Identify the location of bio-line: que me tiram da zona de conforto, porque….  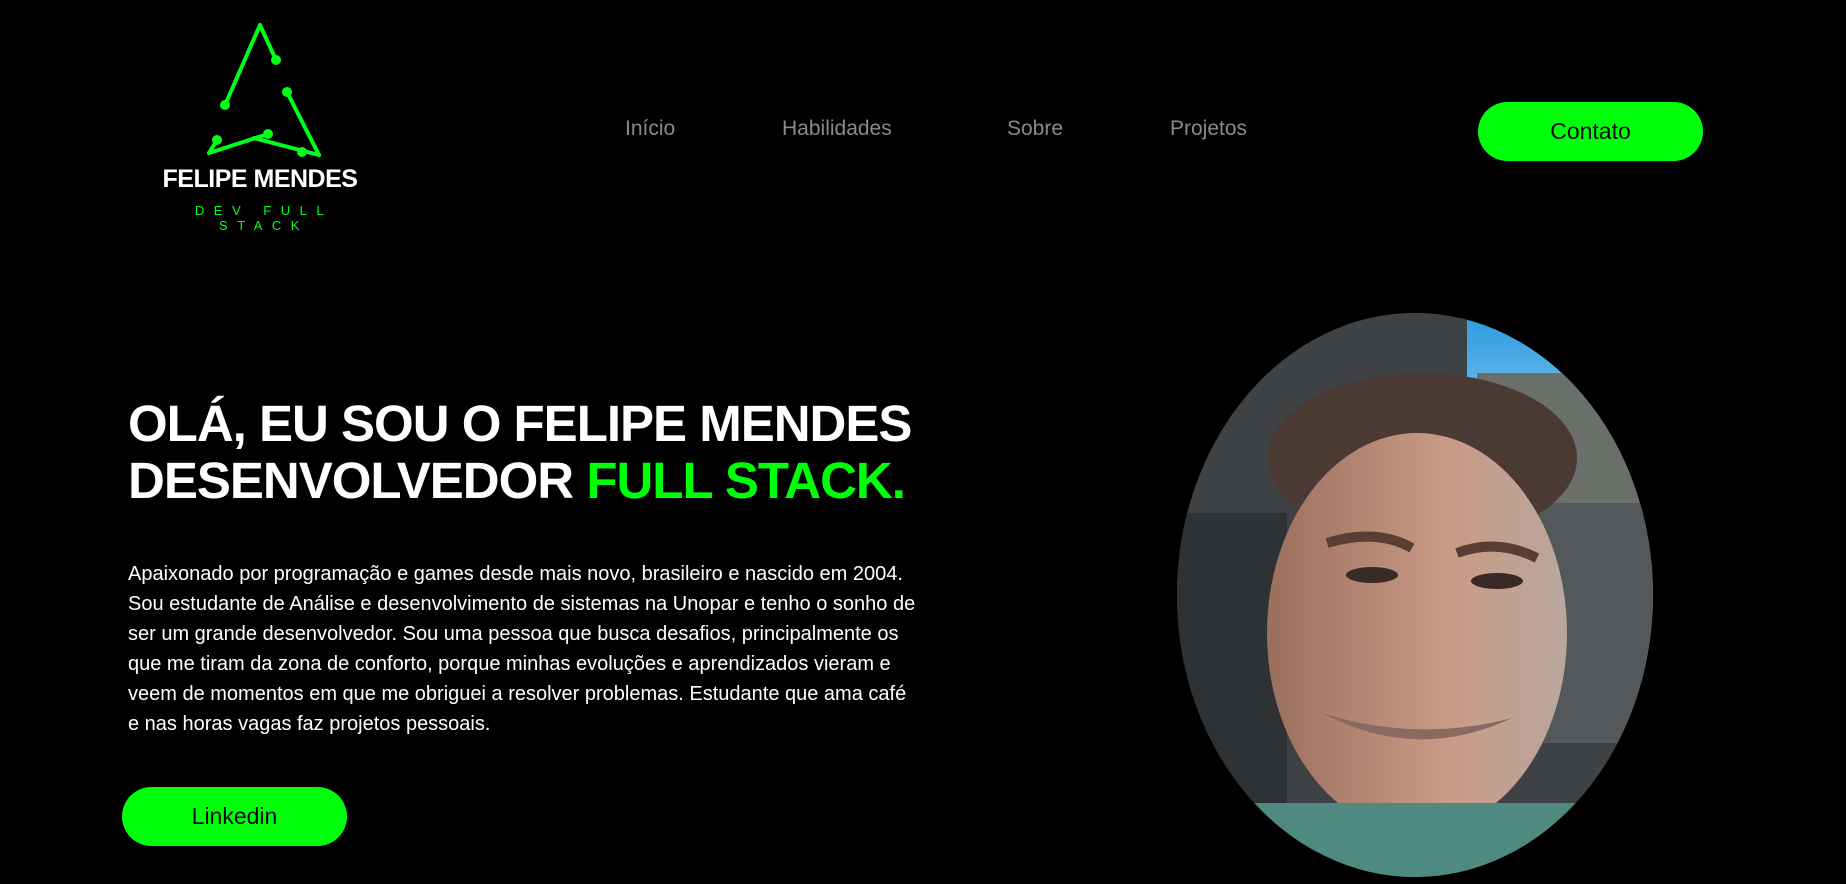
(509, 664).